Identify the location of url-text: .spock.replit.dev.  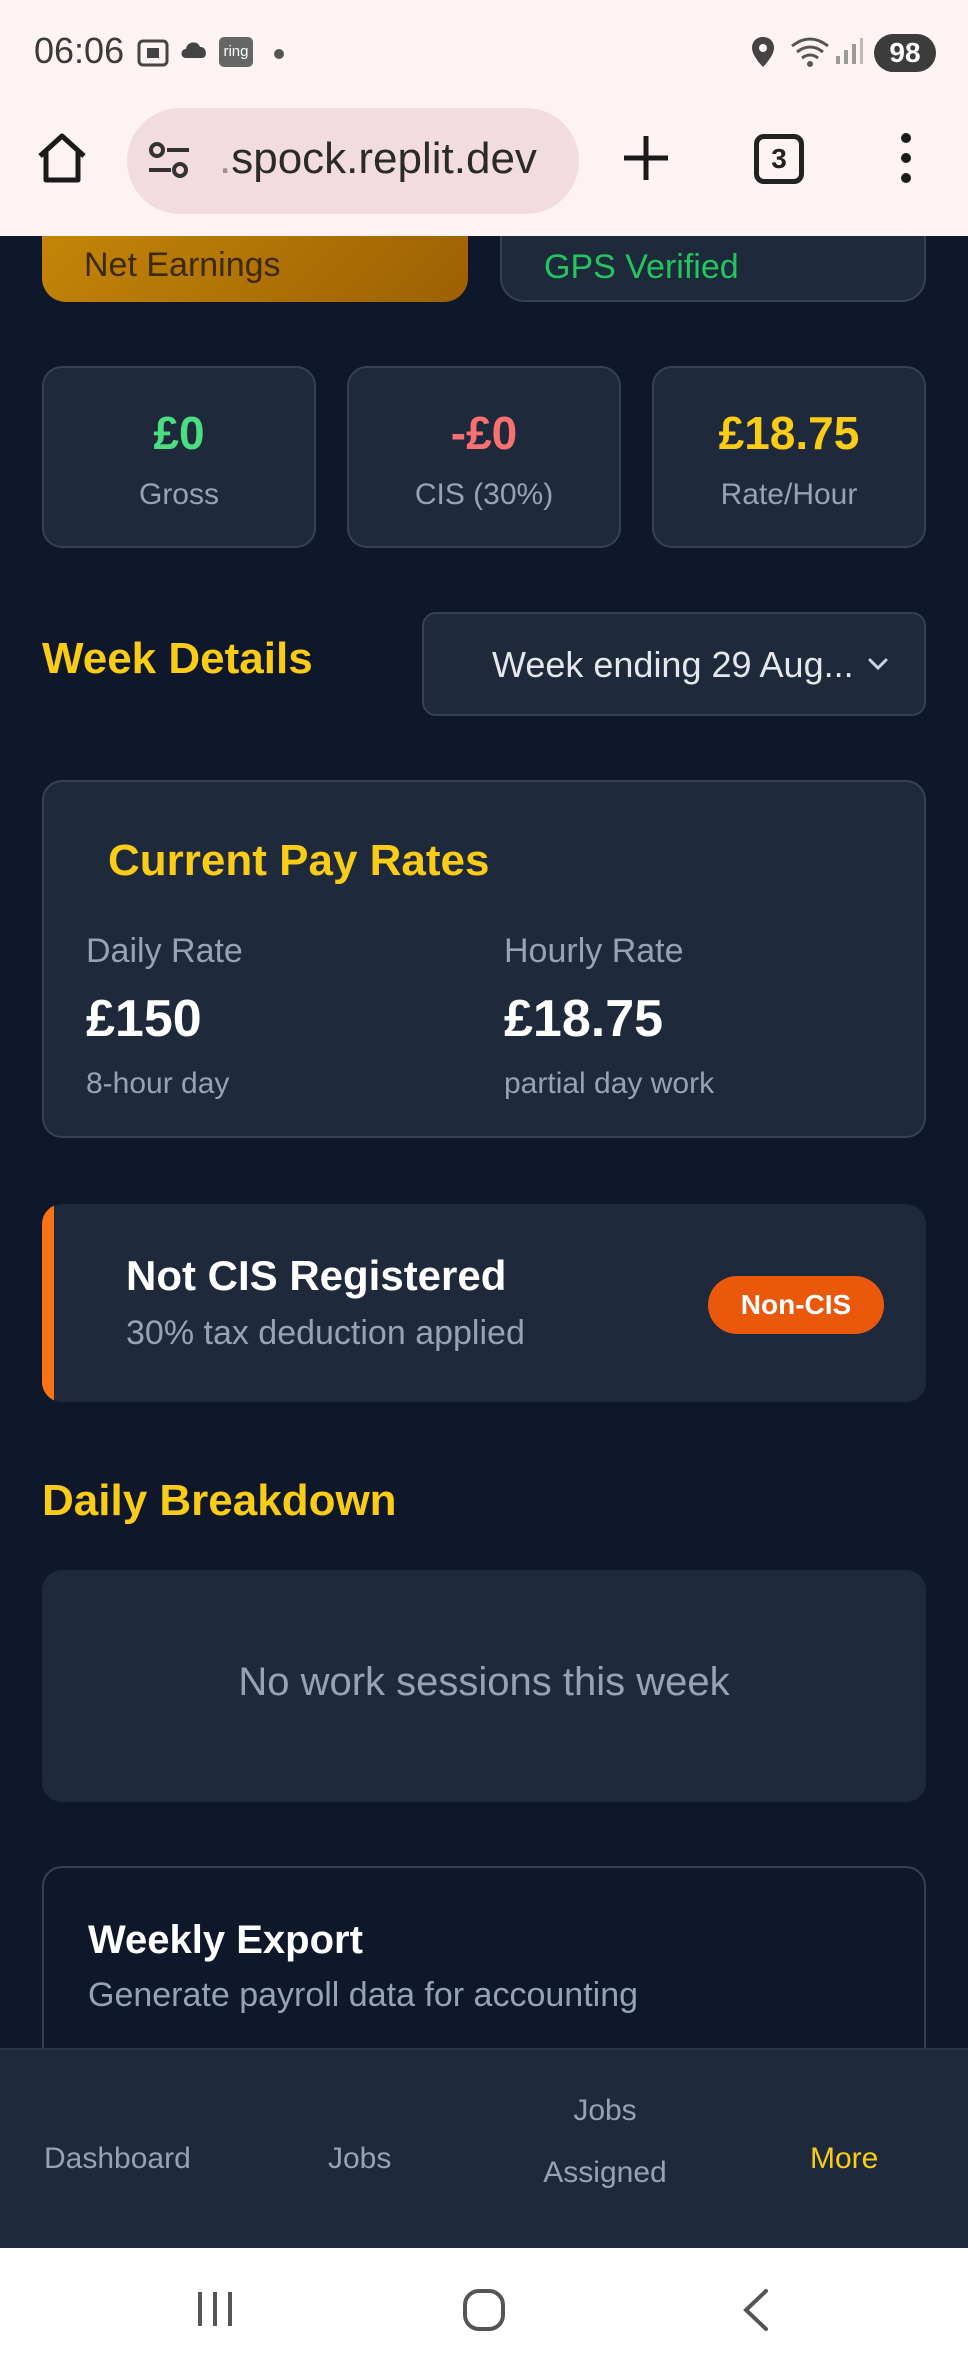
(378, 159).